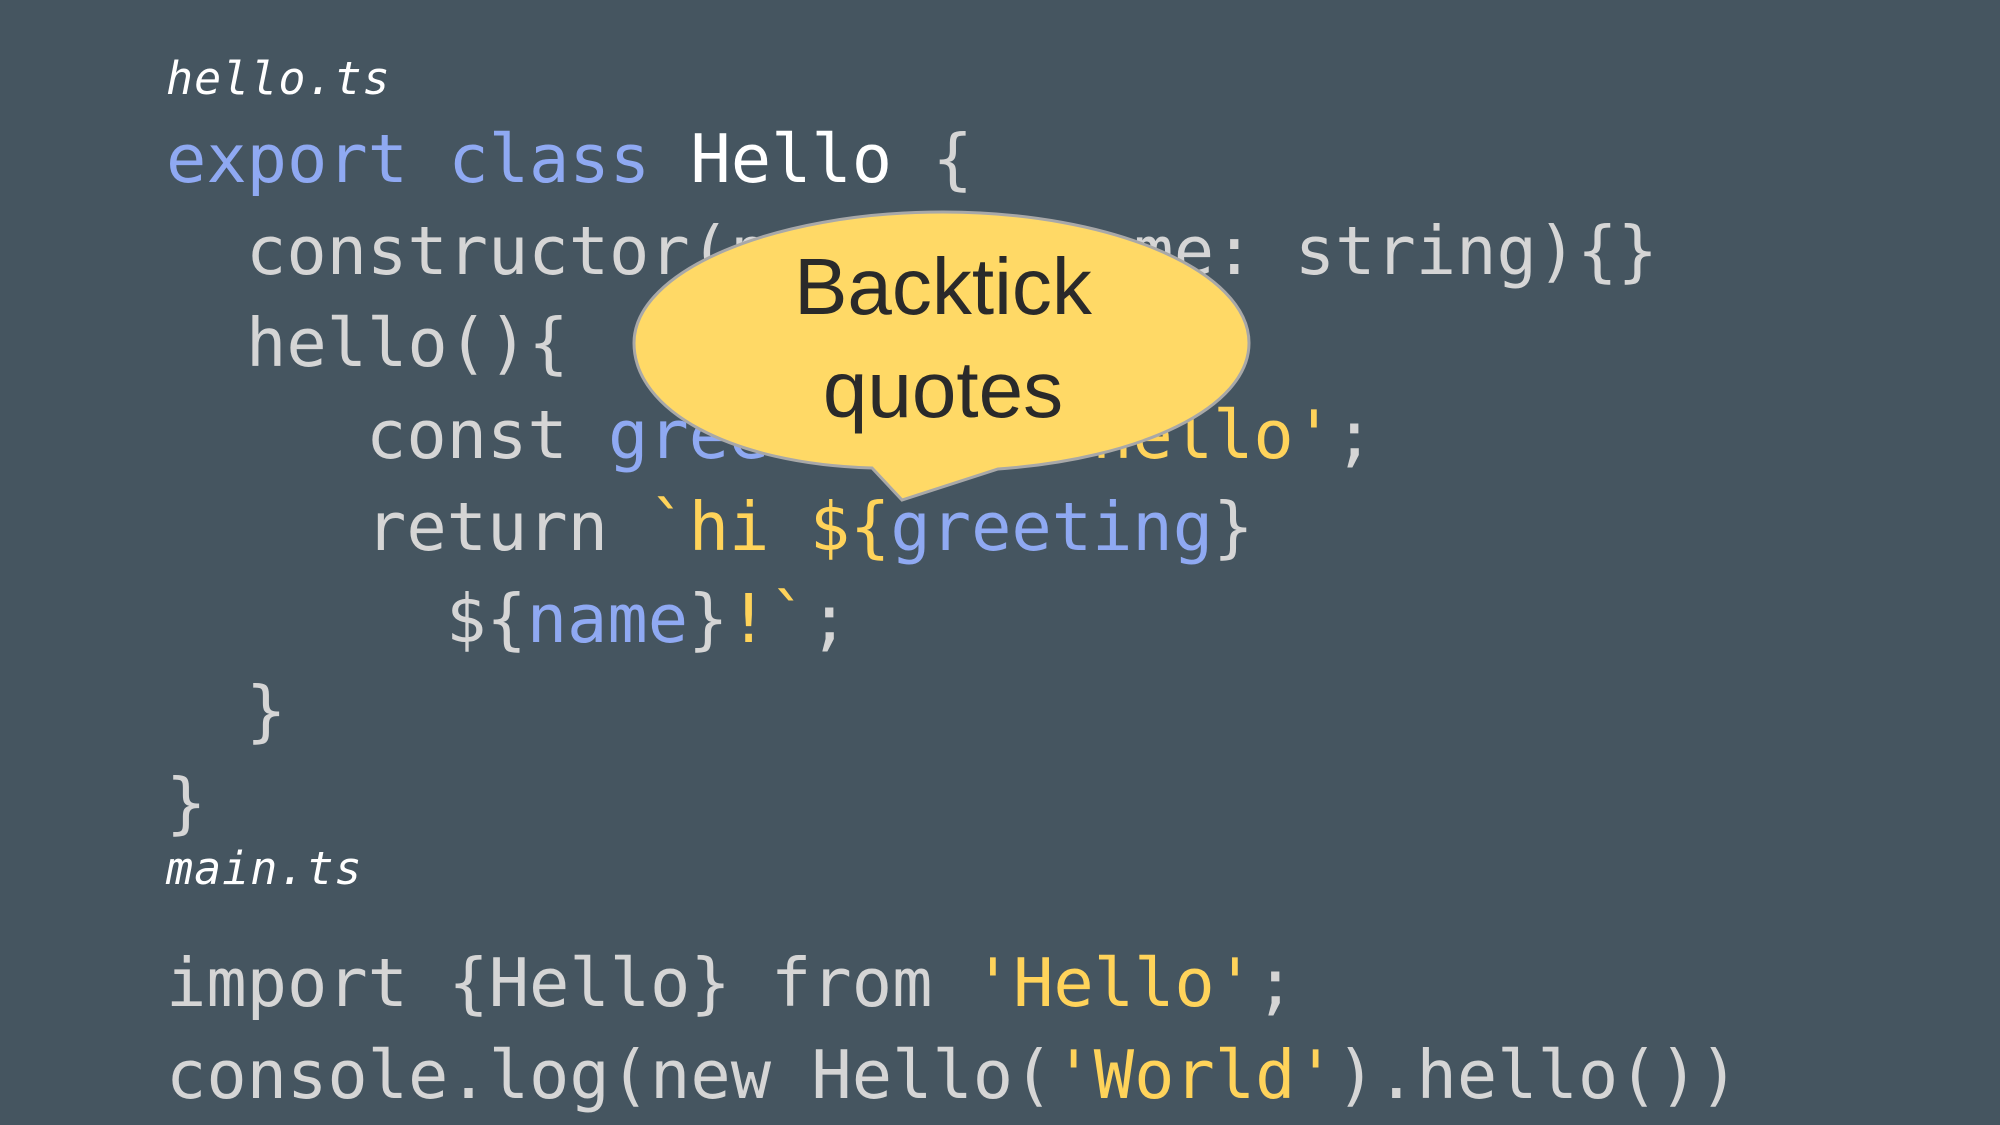  I want to click on constructor-close: : string){}, so click(1436, 251).